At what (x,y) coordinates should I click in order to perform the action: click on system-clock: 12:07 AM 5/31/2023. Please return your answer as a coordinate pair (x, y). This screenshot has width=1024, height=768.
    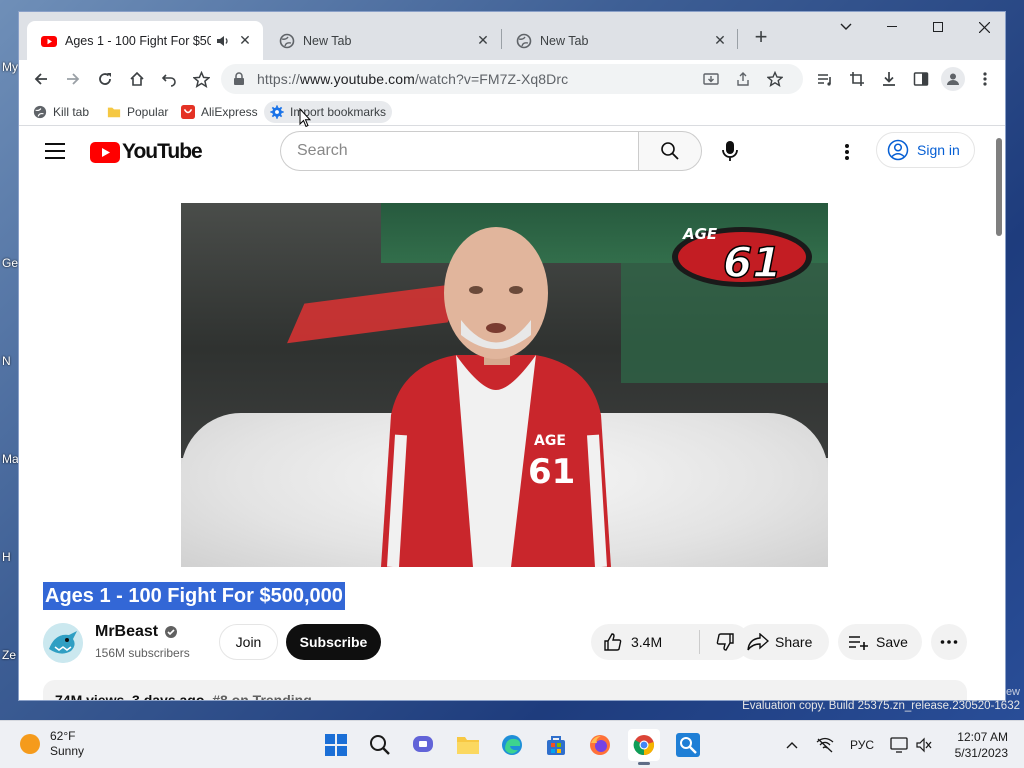
    Looking at the image, I should click on (975, 745).